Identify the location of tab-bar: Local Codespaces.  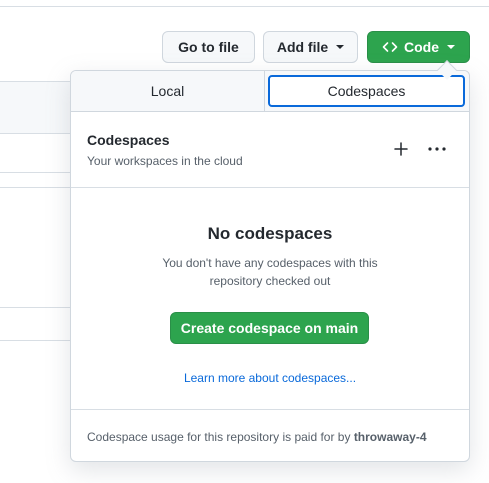
(270, 91).